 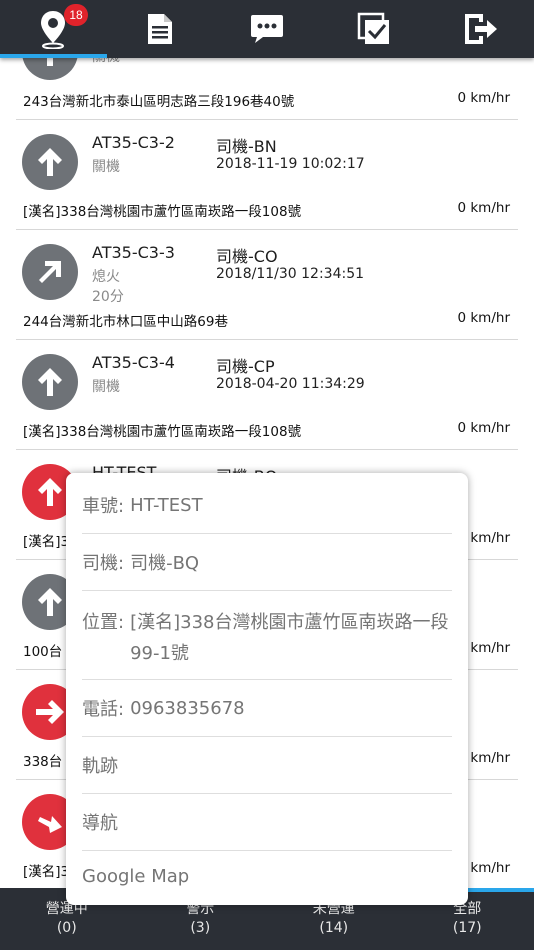 I want to click on vehicle-driver: 司機-CO, so click(x=247, y=256).